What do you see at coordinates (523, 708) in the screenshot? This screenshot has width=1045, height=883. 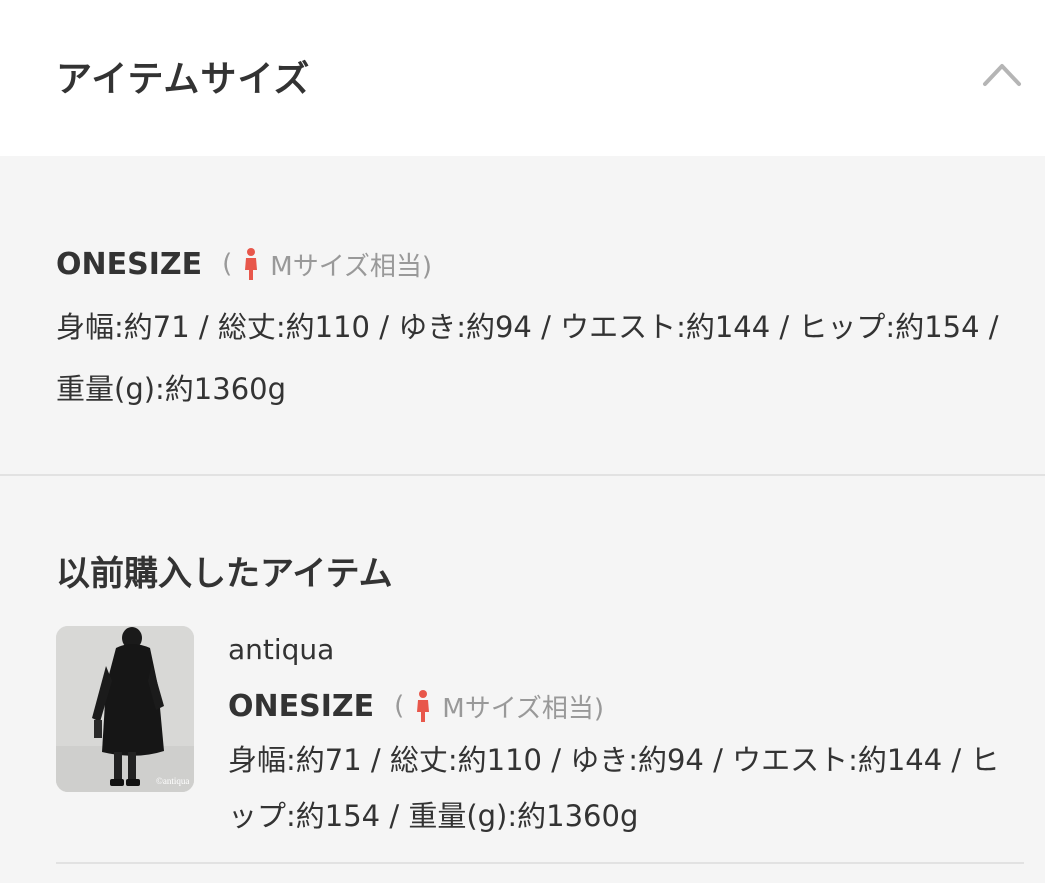 I see `item-equiv-label: Mサイズ相当)` at bounding box center [523, 708].